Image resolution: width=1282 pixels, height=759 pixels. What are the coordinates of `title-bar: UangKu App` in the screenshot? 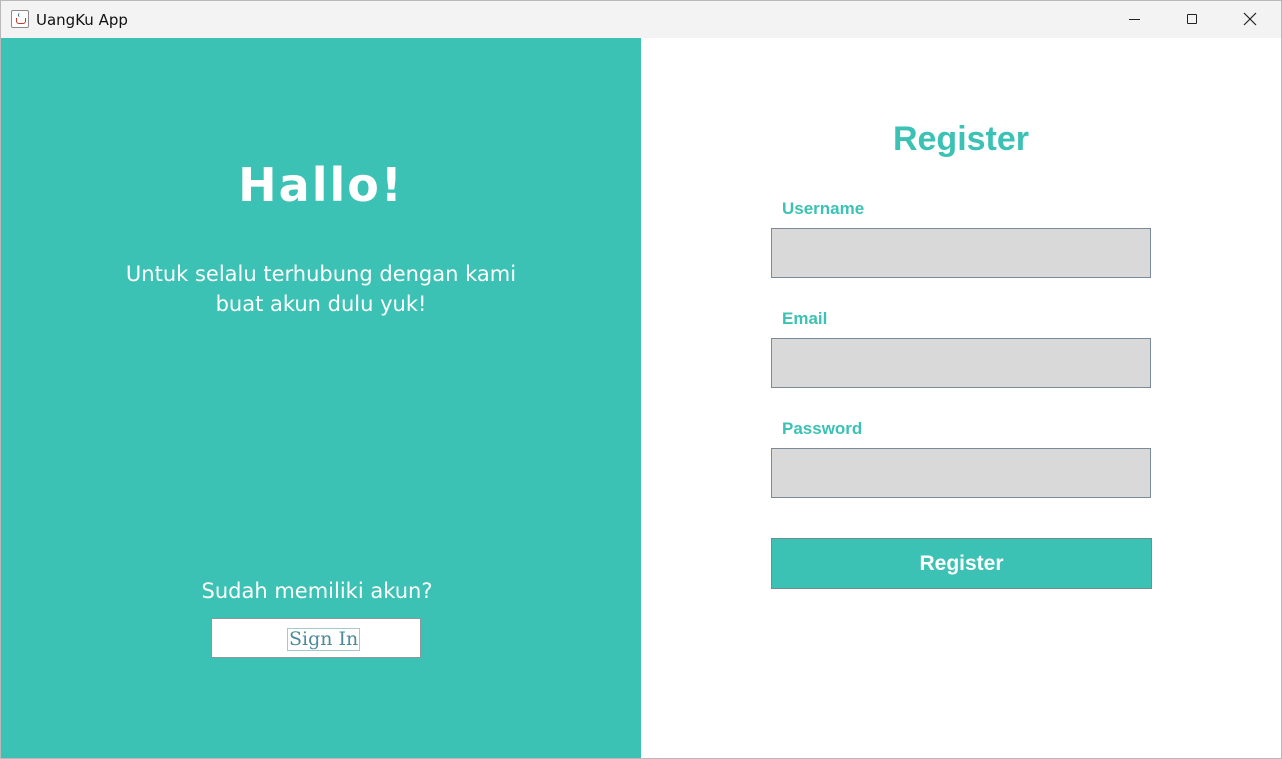 It's located at (641, 19).